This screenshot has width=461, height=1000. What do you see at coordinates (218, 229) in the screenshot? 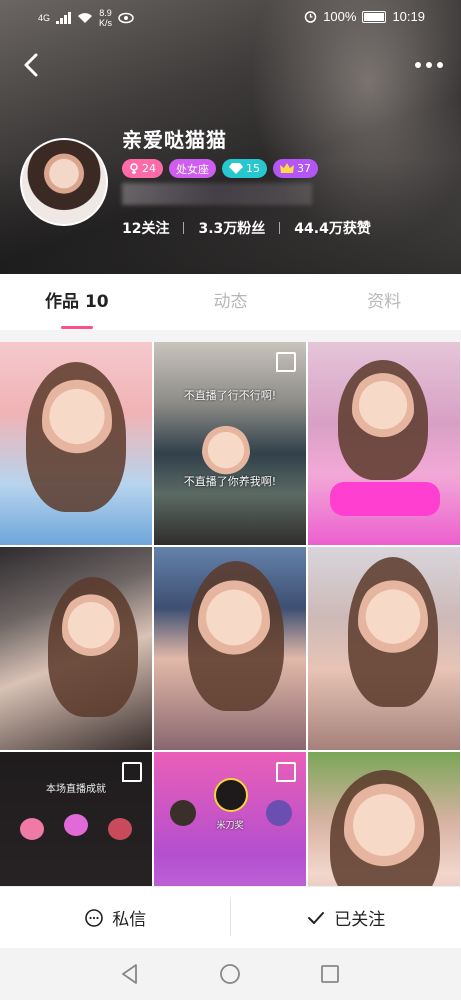
I see `fans-count: 3.3万` at bounding box center [218, 229].